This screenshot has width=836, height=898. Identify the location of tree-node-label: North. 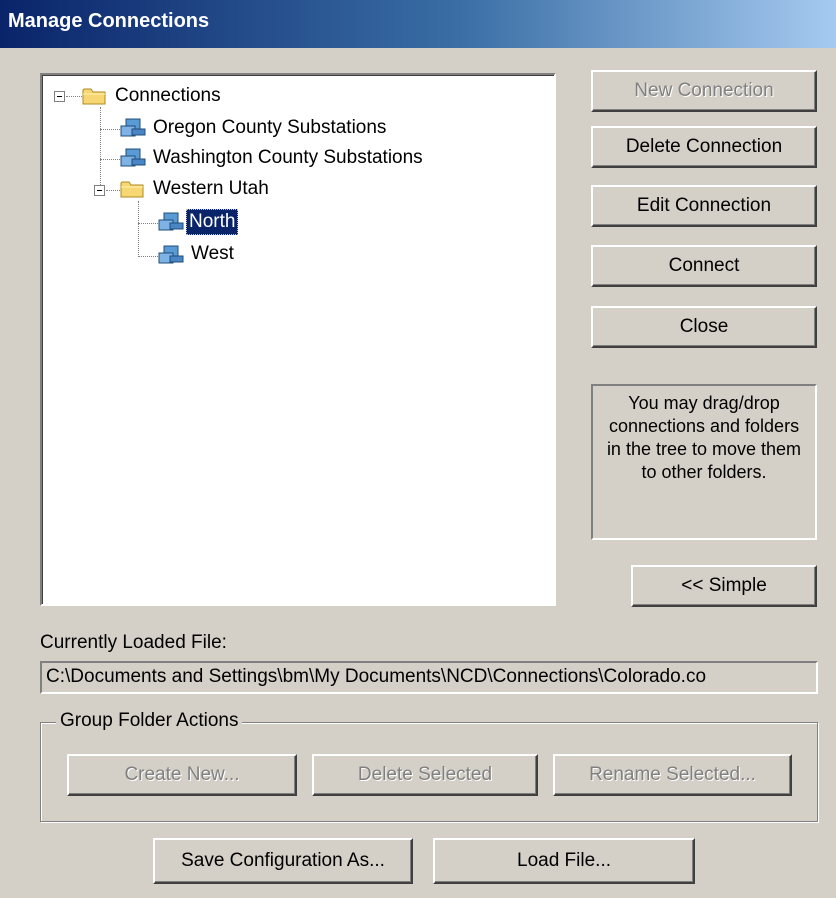
(212, 222).